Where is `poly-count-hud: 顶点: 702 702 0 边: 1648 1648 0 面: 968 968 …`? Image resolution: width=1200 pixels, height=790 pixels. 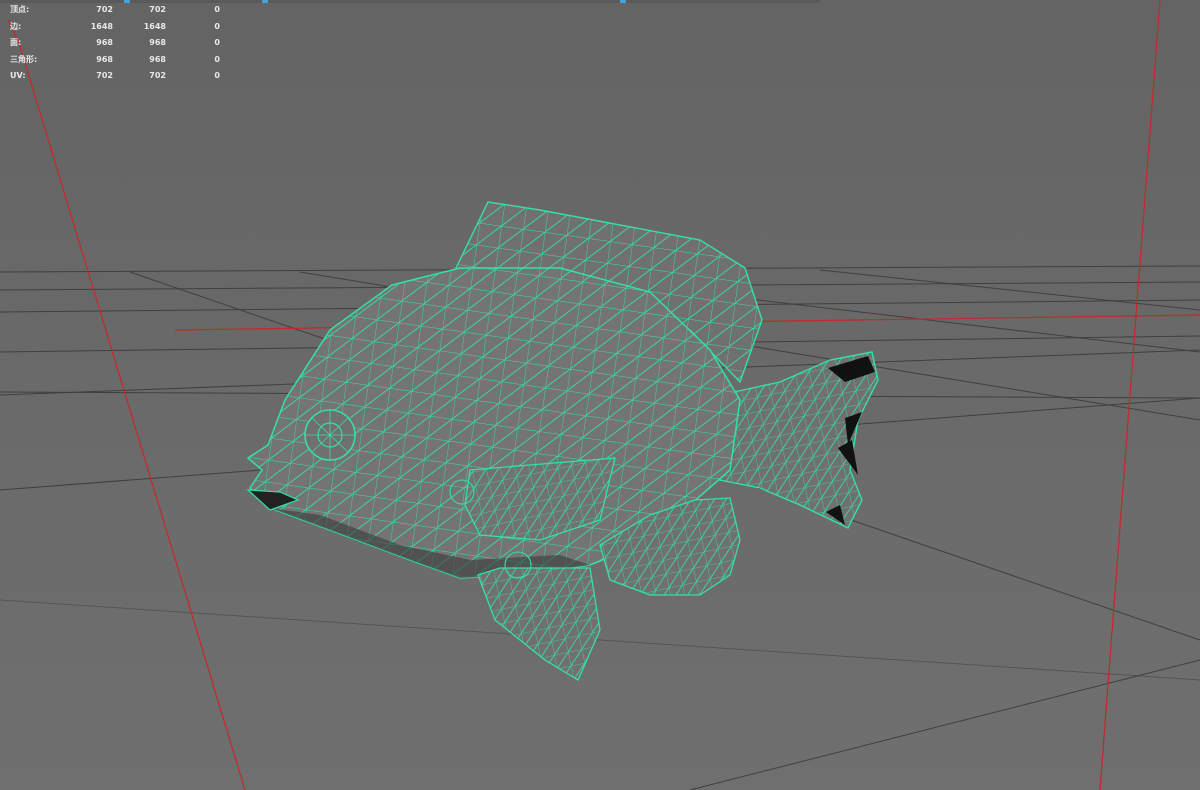
poly-count-hud: 顶点: 702 702 0 边: 1648 1648 0 面: 968 968 … is located at coordinates (115, 43).